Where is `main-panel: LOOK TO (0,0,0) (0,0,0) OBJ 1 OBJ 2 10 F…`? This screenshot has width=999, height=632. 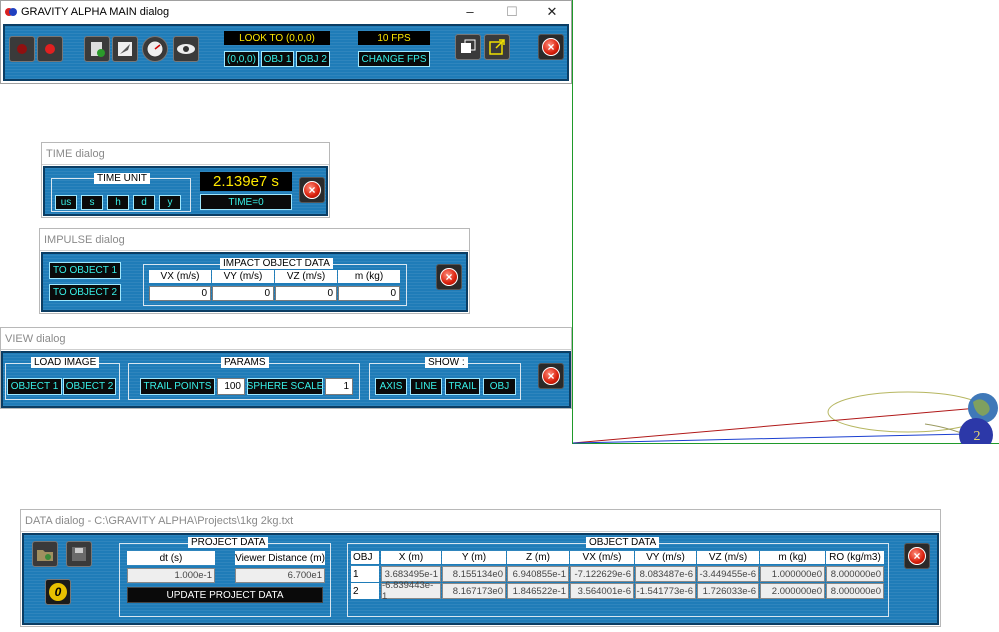 main-panel: LOOK TO (0,0,0) (0,0,0) OBJ 1 OBJ 2 10 F… is located at coordinates (286, 52).